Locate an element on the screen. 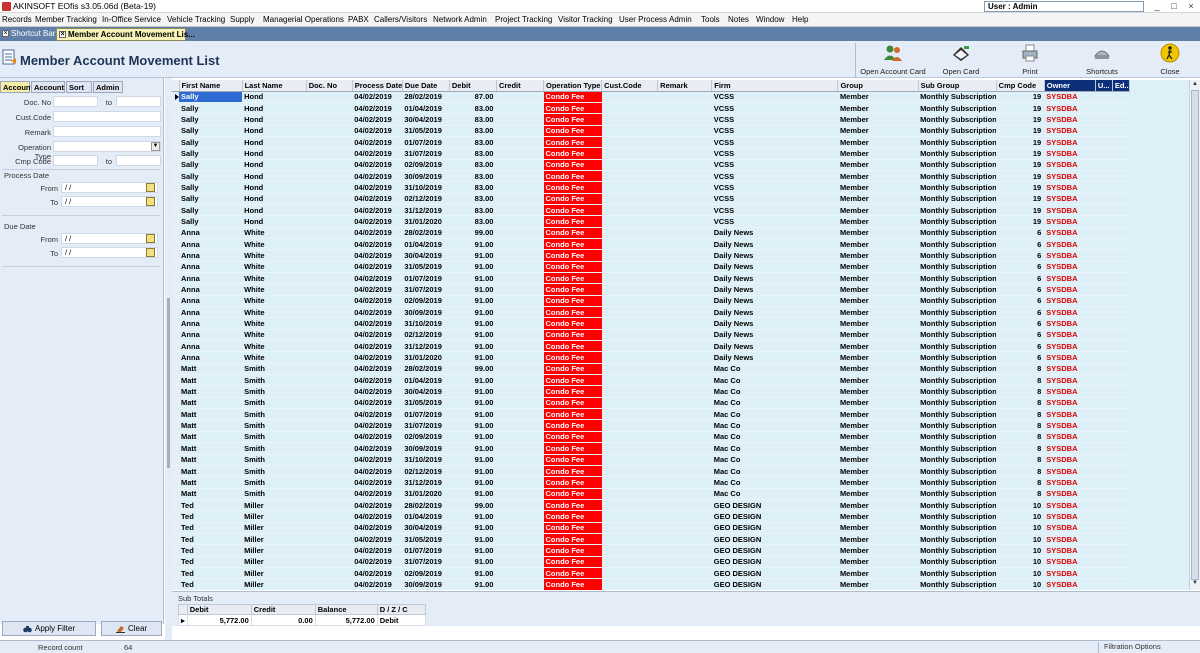  close-form-button: Close is located at coordinates (1170, 59).